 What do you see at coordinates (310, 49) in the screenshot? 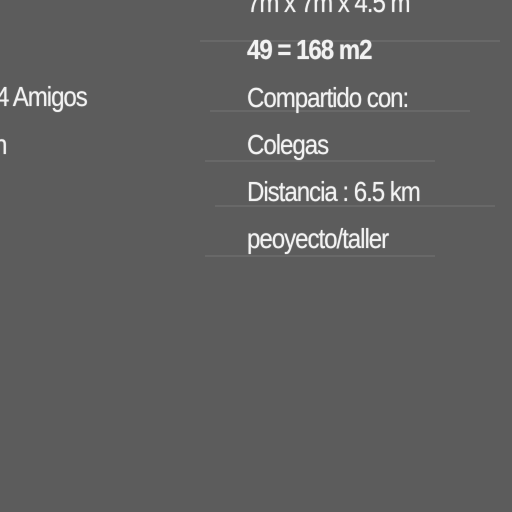
I see `area-text: 49 = 168 m2` at bounding box center [310, 49].